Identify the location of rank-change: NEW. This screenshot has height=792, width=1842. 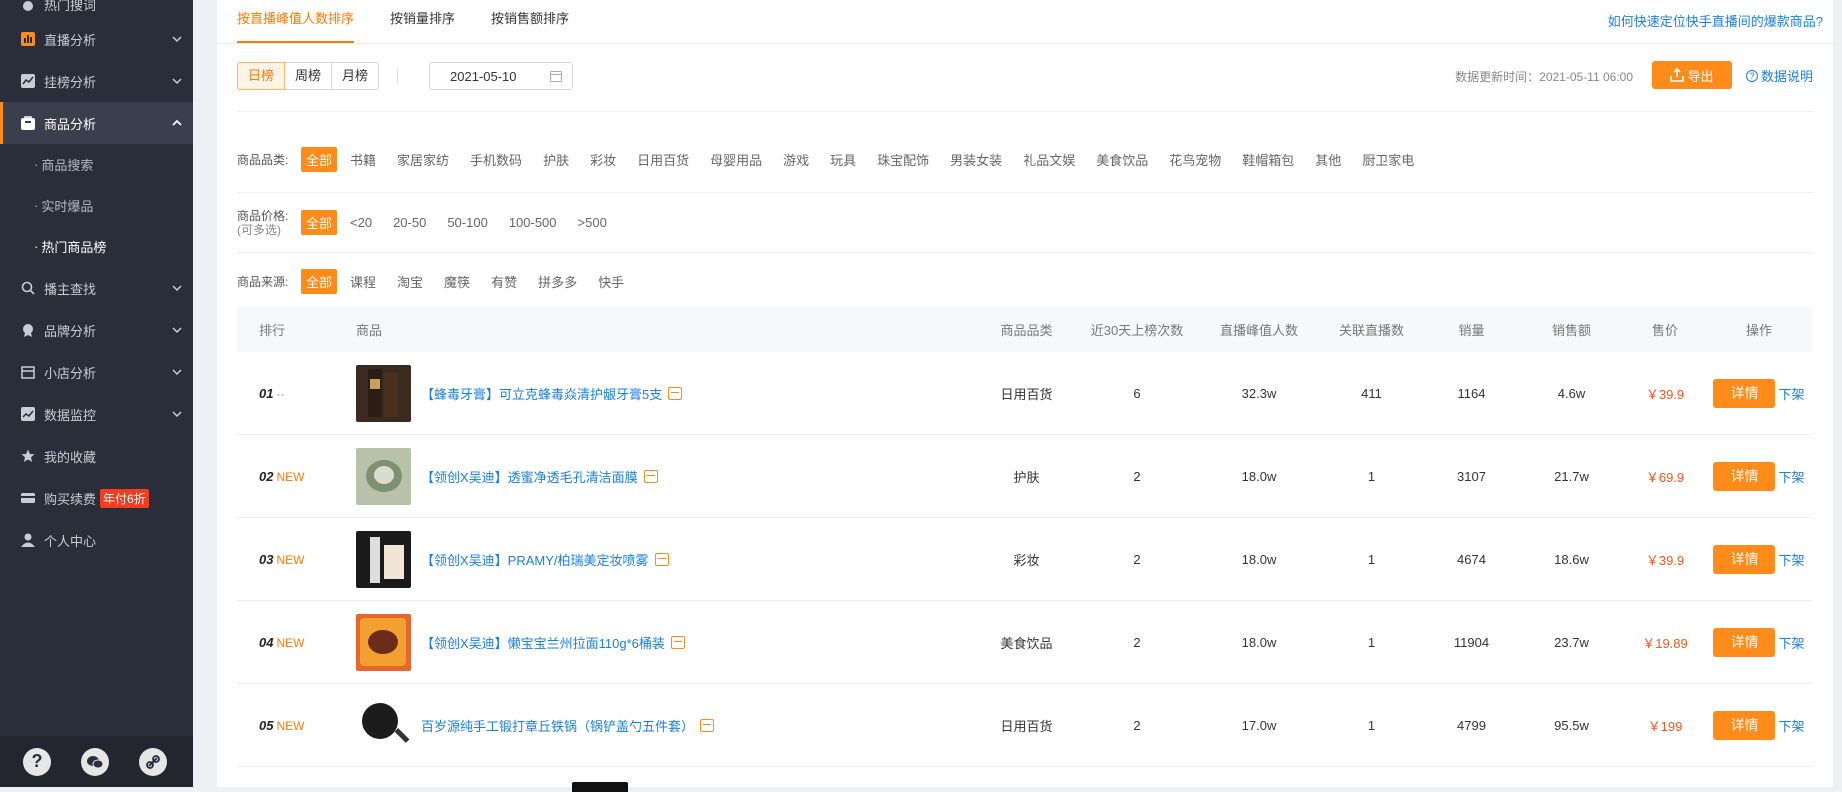
(290, 476).